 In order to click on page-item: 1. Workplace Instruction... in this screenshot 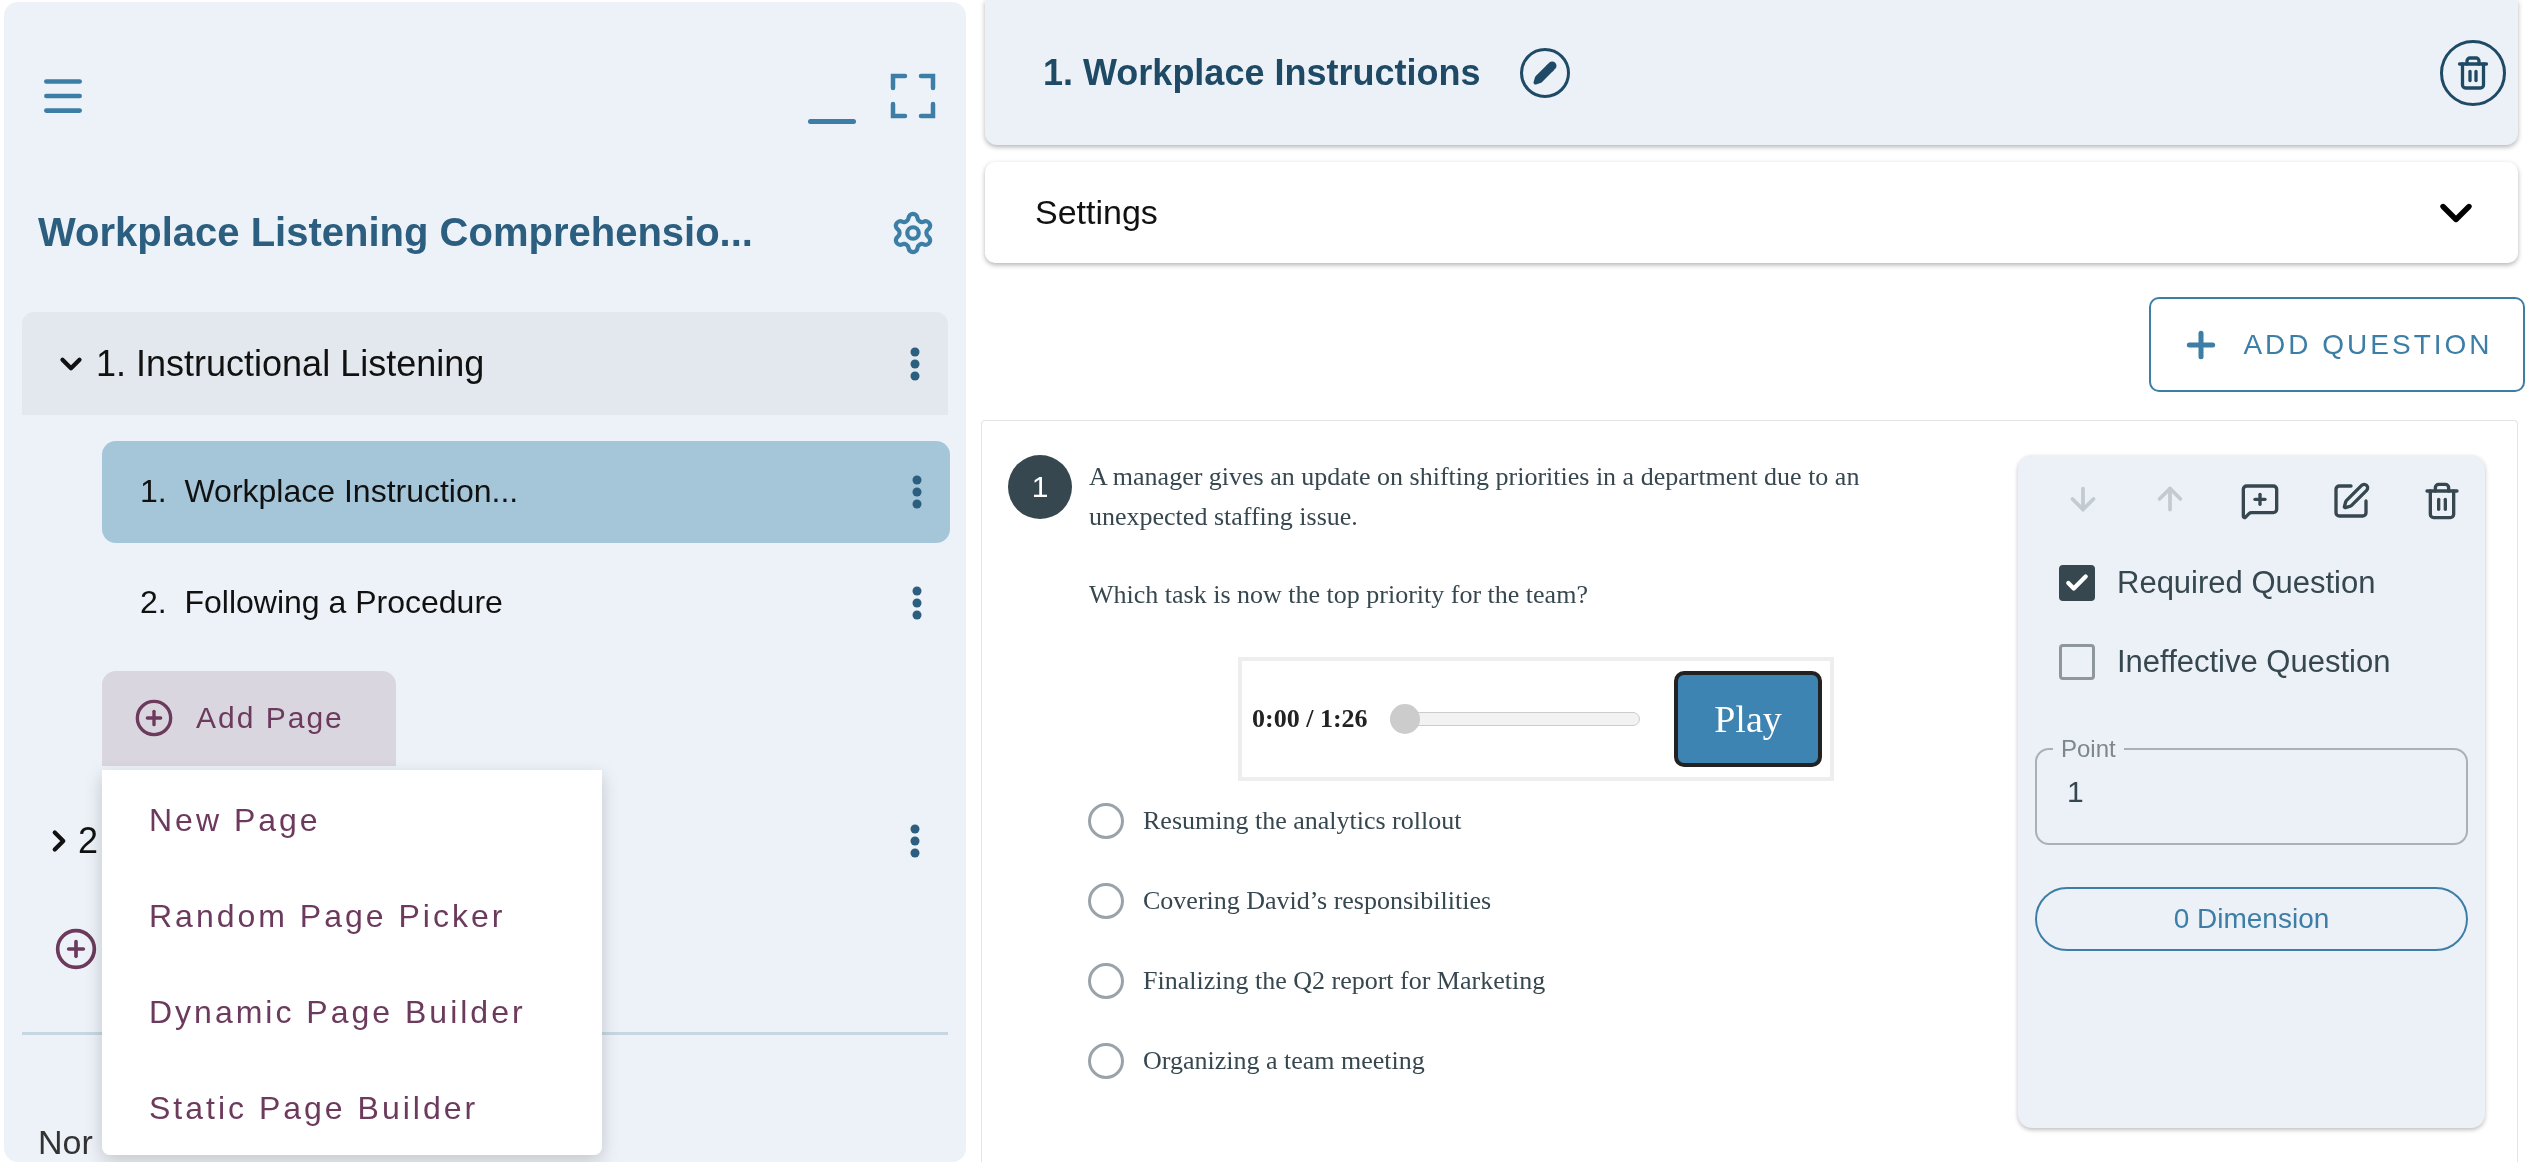, I will do `click(526, 492)`.